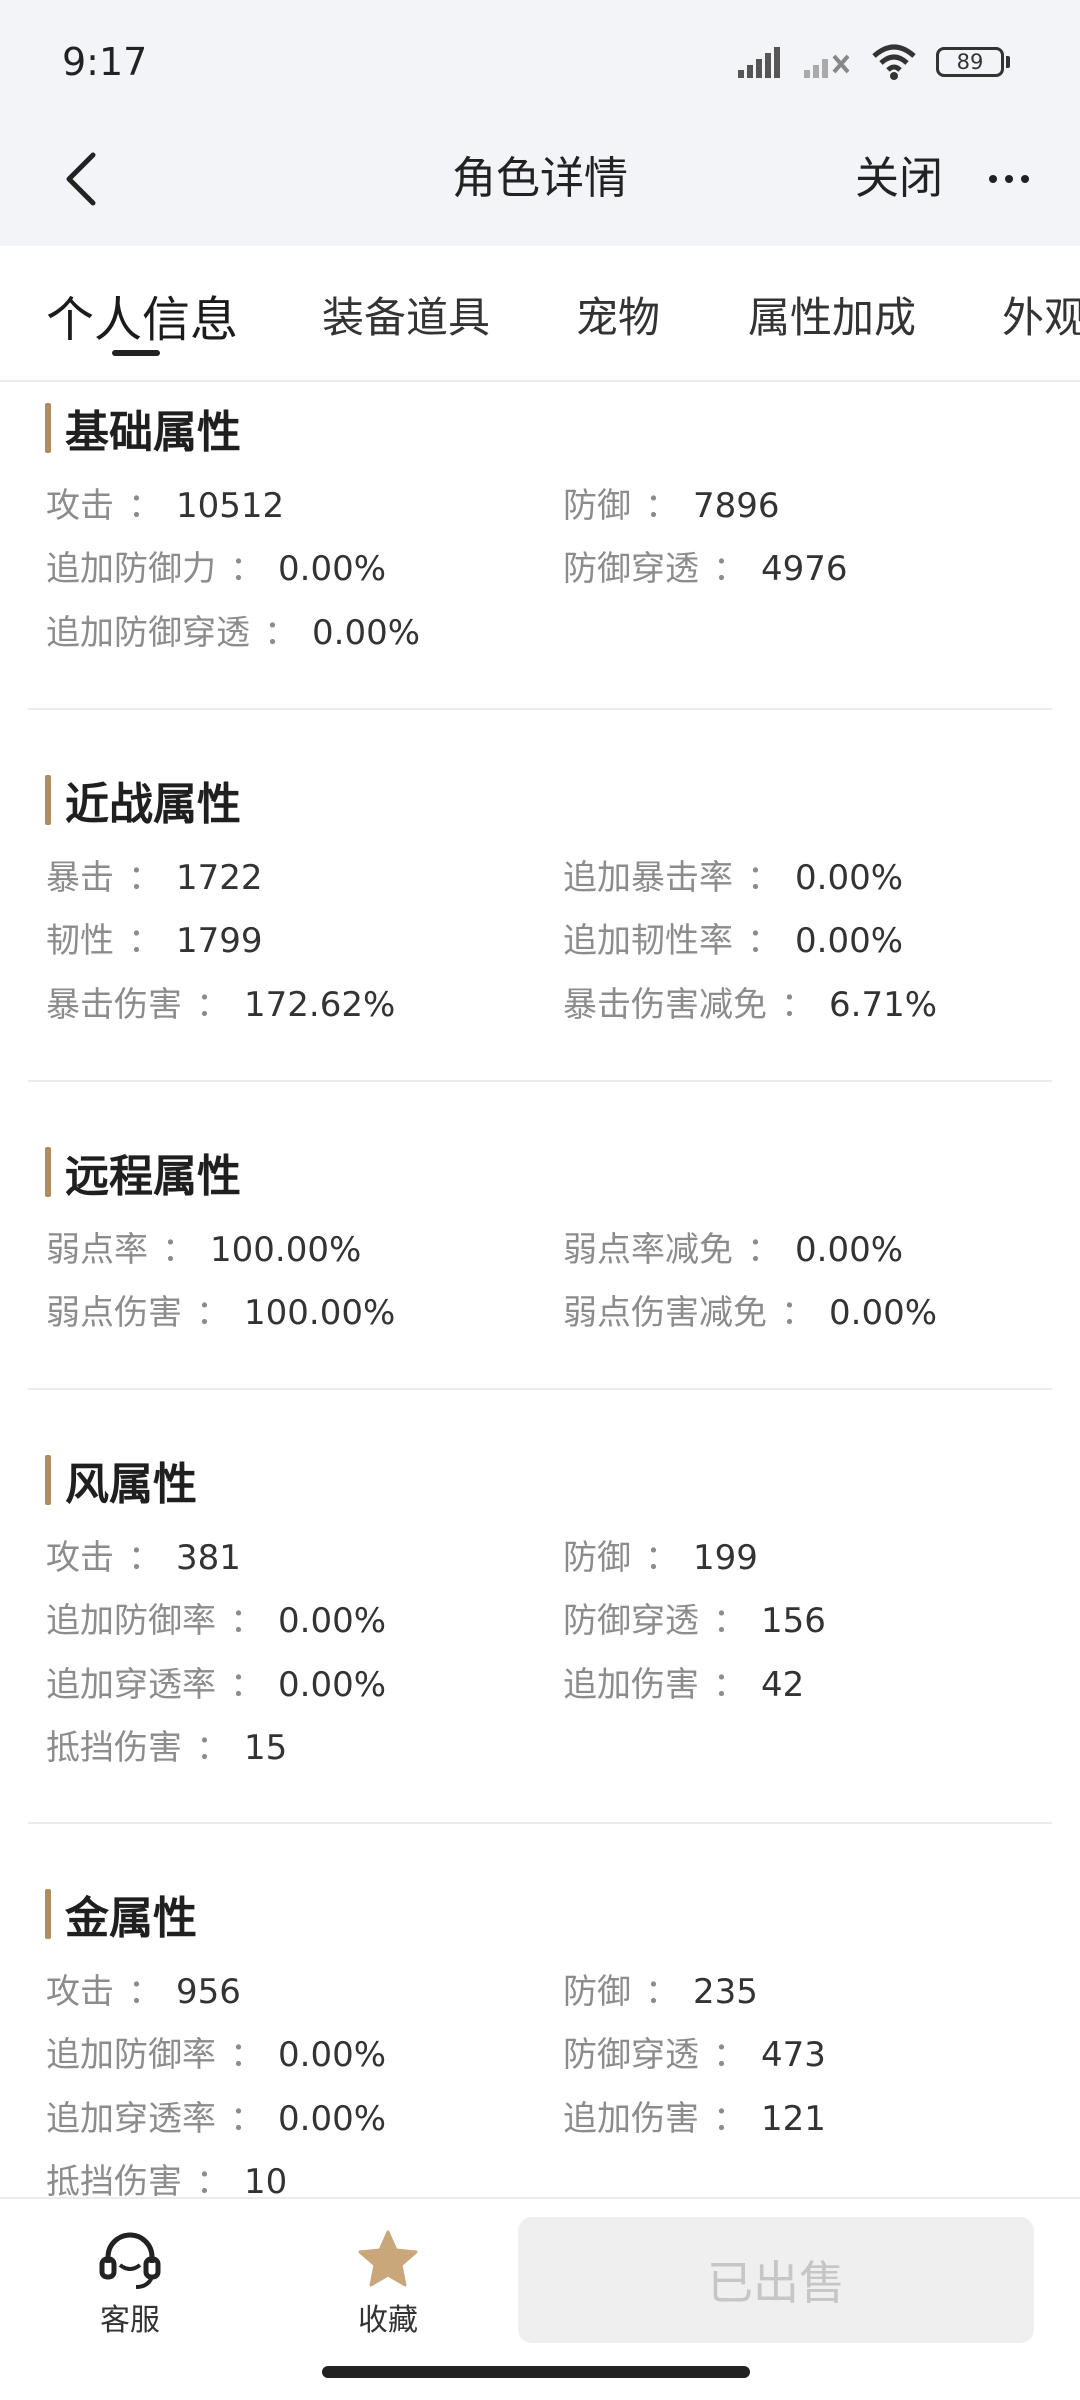  Describe the element at coordinates (894, 62) in the screenshot. I see `wifi-icon` at that location.